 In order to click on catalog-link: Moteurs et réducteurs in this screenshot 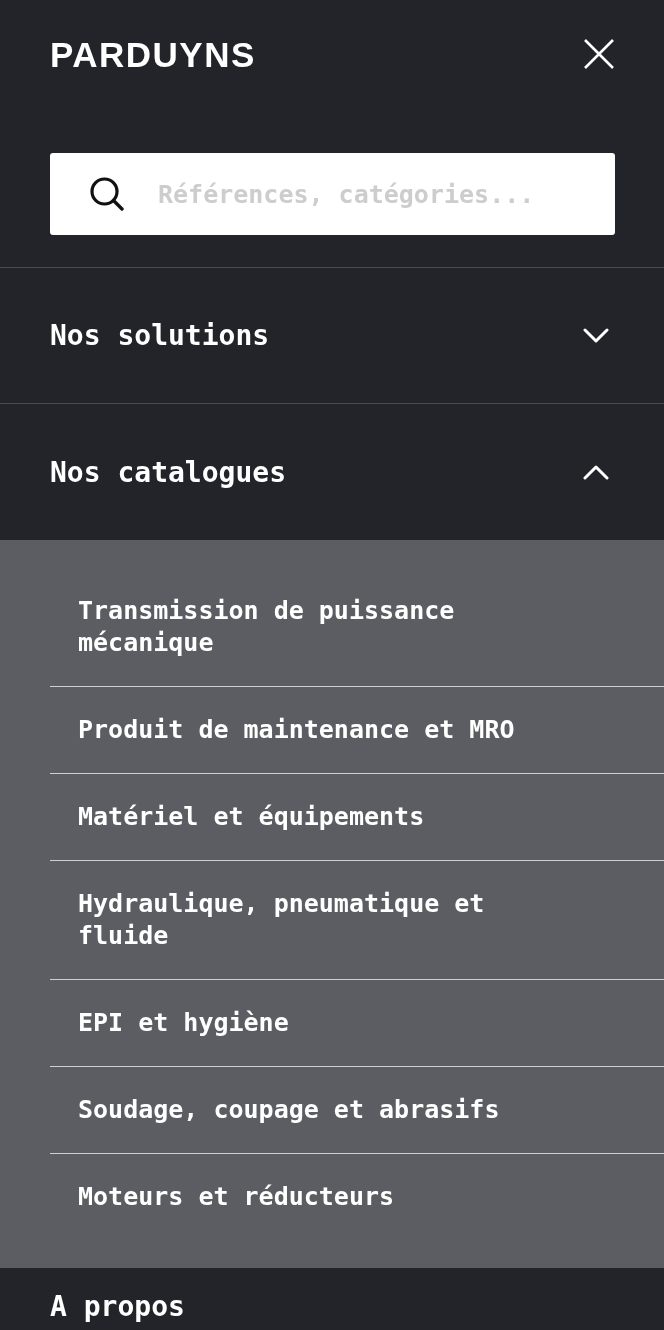, I will do `click(357, 1197)`.